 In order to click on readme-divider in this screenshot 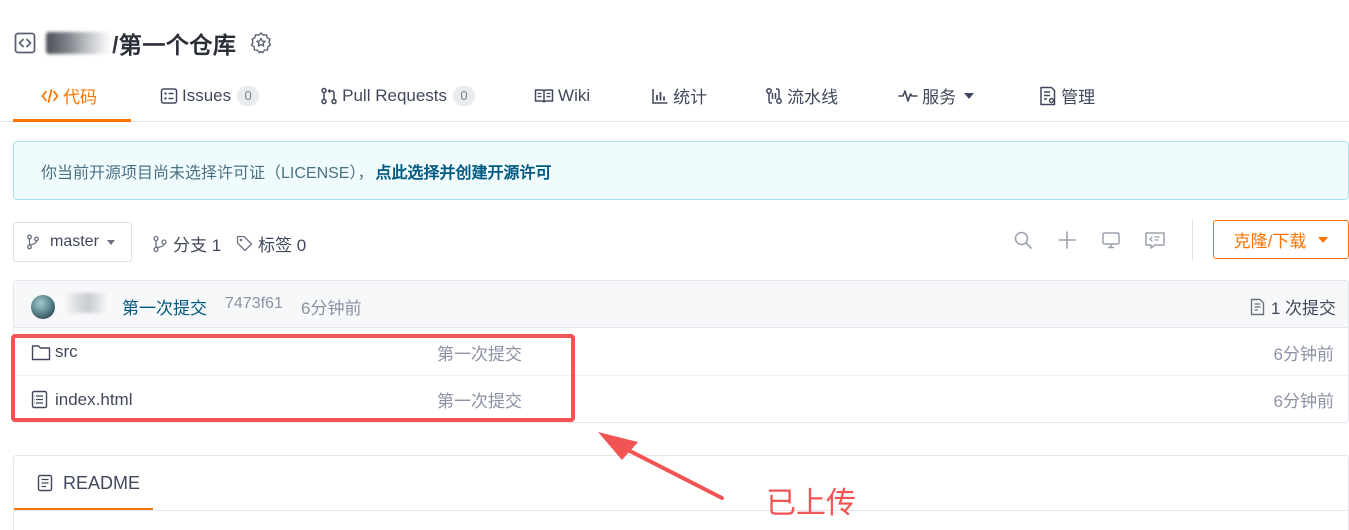, I will do `click(681, 510)`.